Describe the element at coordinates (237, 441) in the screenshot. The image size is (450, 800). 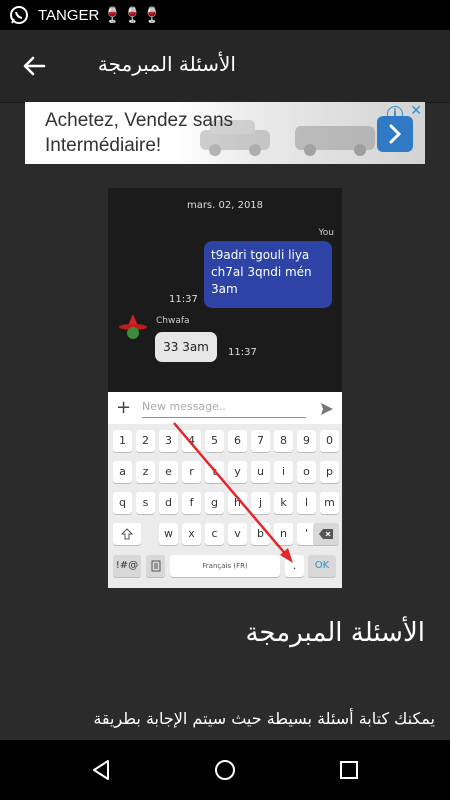
I see `key: 6` at that location.